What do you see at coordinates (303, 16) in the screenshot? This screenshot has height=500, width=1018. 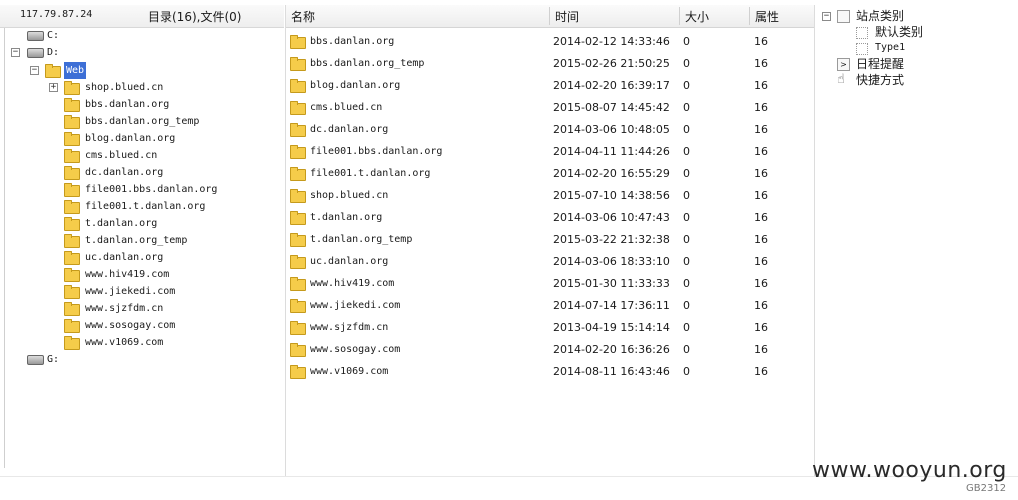 I see `column-header-name: 名称` at bounding box center [303, 16].